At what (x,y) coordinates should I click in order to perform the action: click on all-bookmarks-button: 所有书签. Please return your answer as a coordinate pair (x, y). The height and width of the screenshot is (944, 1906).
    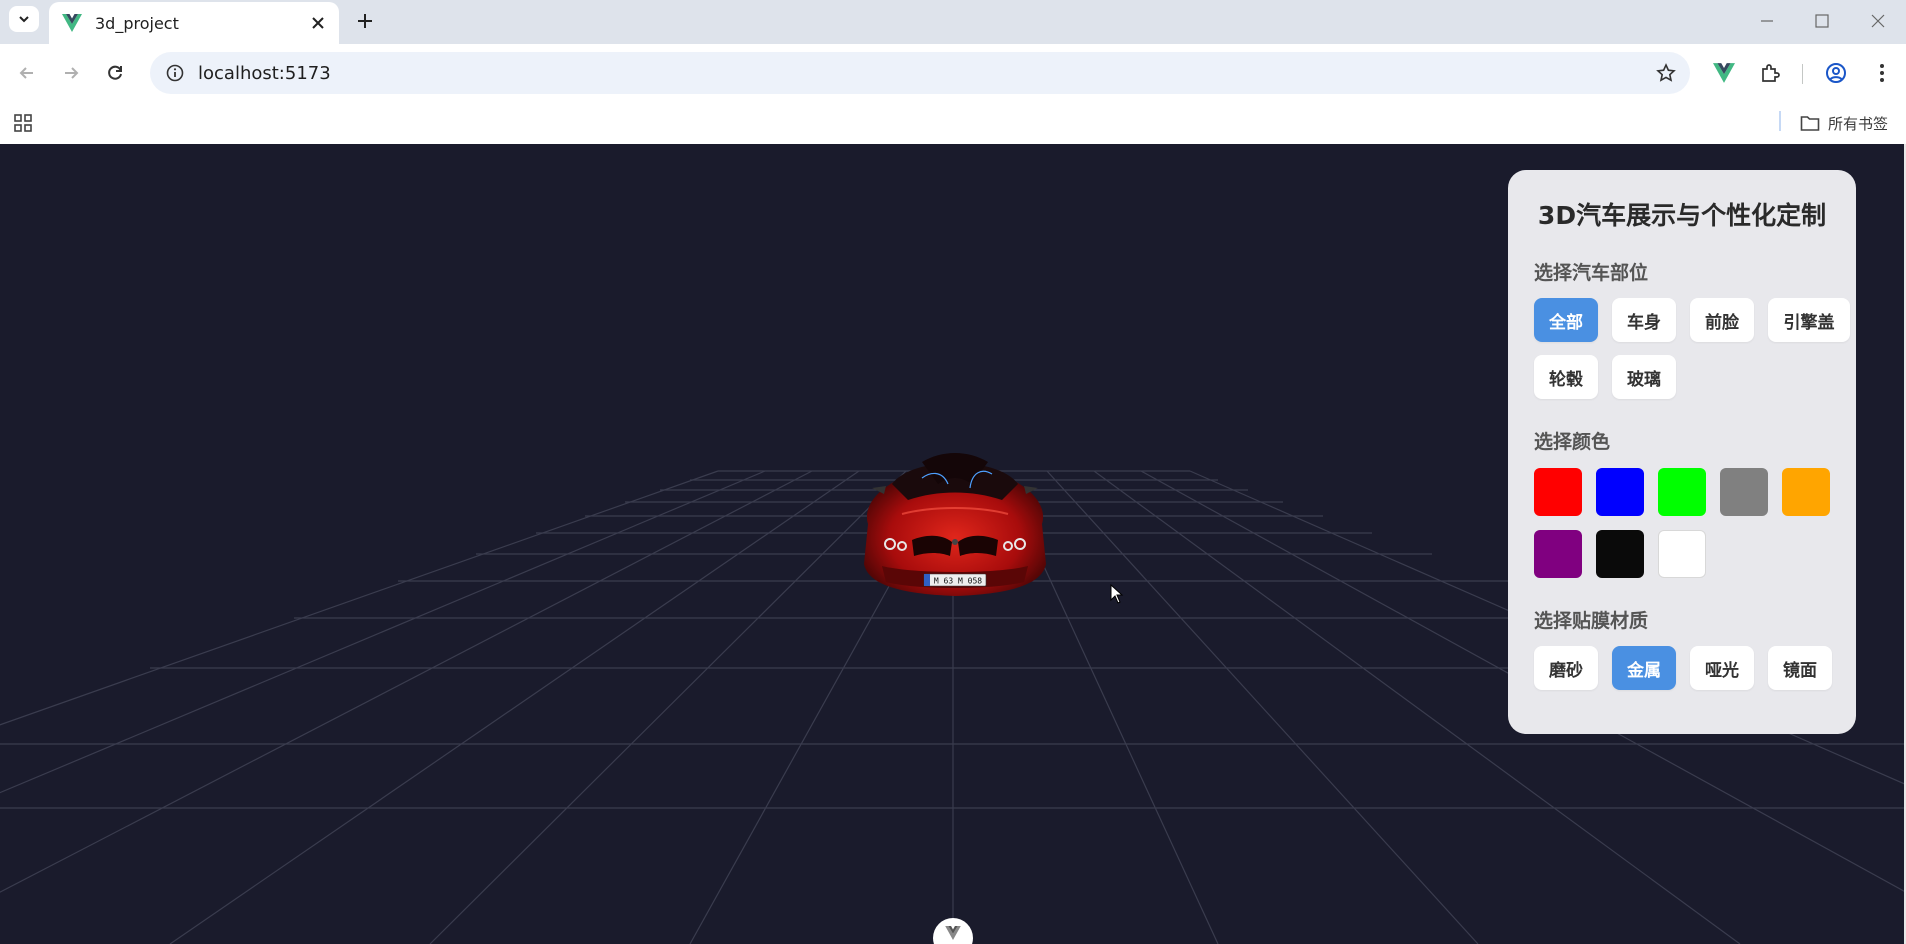
    Looking at the image, I should click on (1844, 123).